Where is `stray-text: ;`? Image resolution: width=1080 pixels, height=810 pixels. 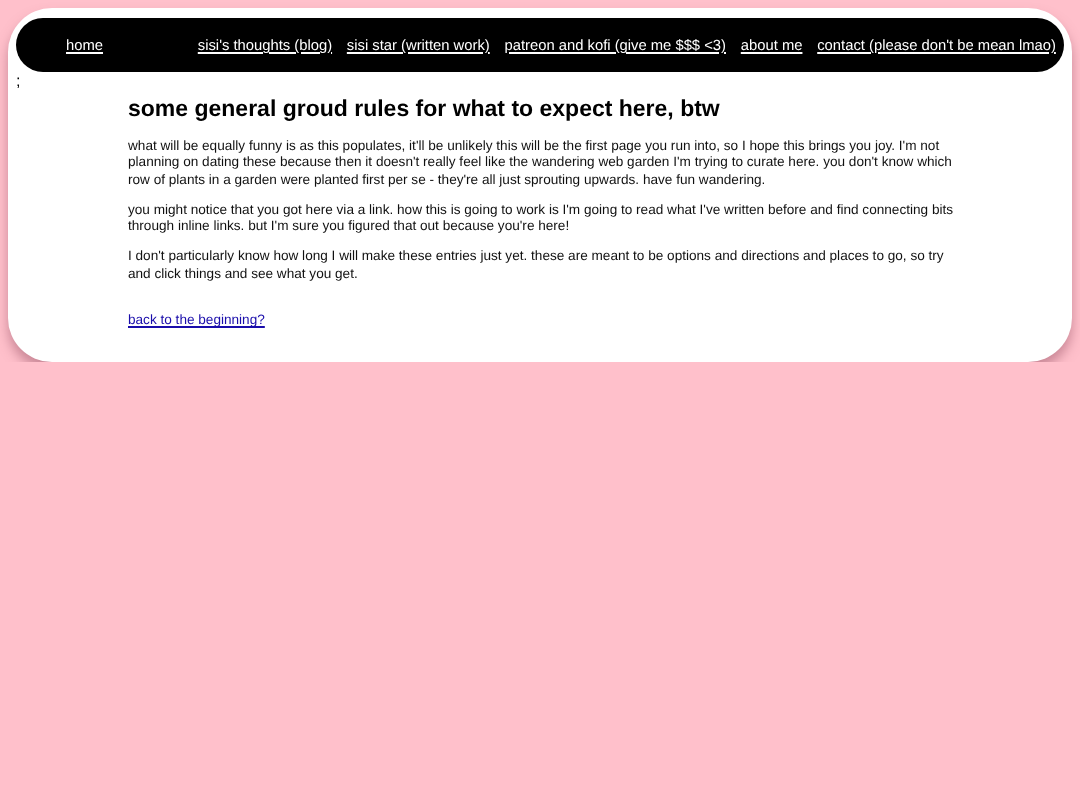 stray-text: ; is located at coordinates (19, 82).